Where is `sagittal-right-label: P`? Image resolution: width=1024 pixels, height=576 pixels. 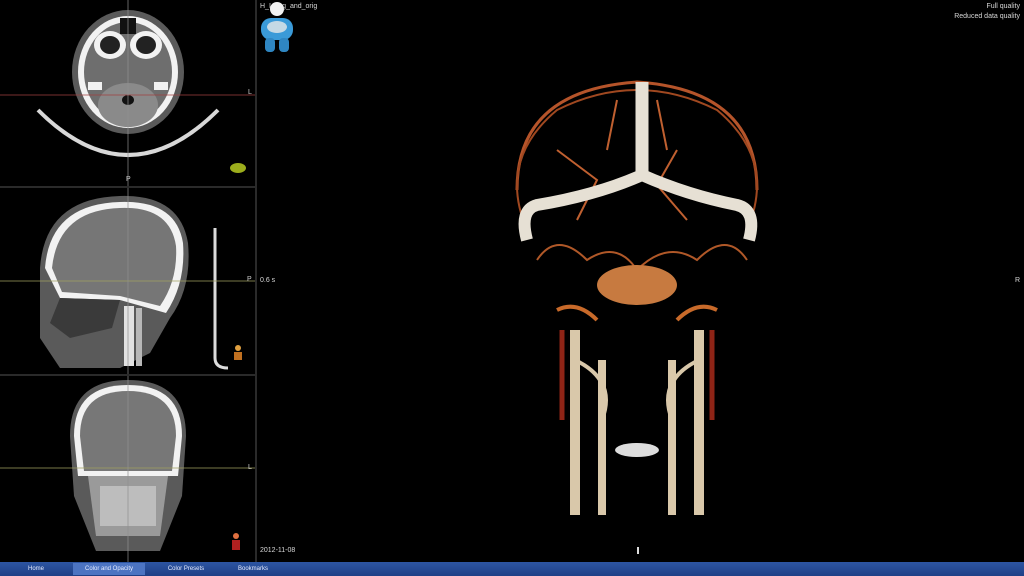
sagittal-right-label: P is located at coordinates (249, 279).